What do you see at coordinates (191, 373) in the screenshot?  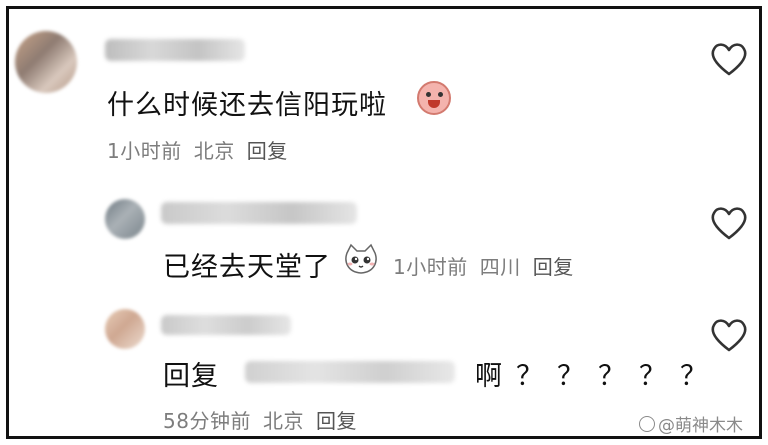 I see `reply-prefix: 回复` at bounding box center [191, 373].